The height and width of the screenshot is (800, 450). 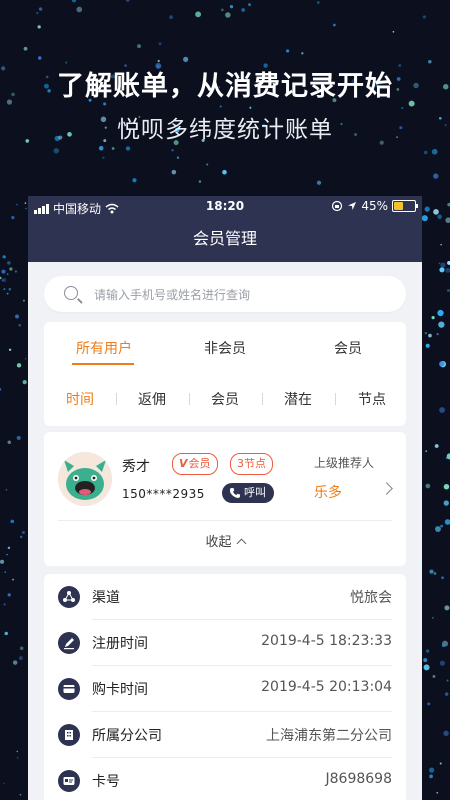 I want to click on promo-subheadline: 悦呗多纬度统计账单, so click(x=225, y=130).